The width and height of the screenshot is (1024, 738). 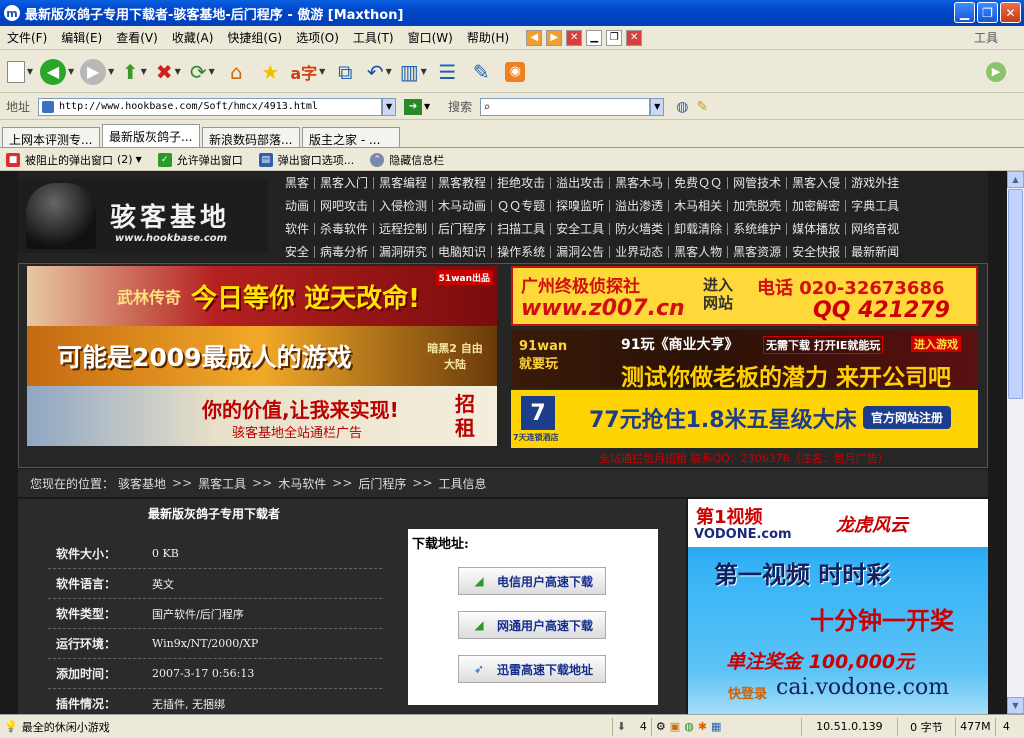 I want to click on nav-link: 漏洞公告, so click(x=581, y=251).